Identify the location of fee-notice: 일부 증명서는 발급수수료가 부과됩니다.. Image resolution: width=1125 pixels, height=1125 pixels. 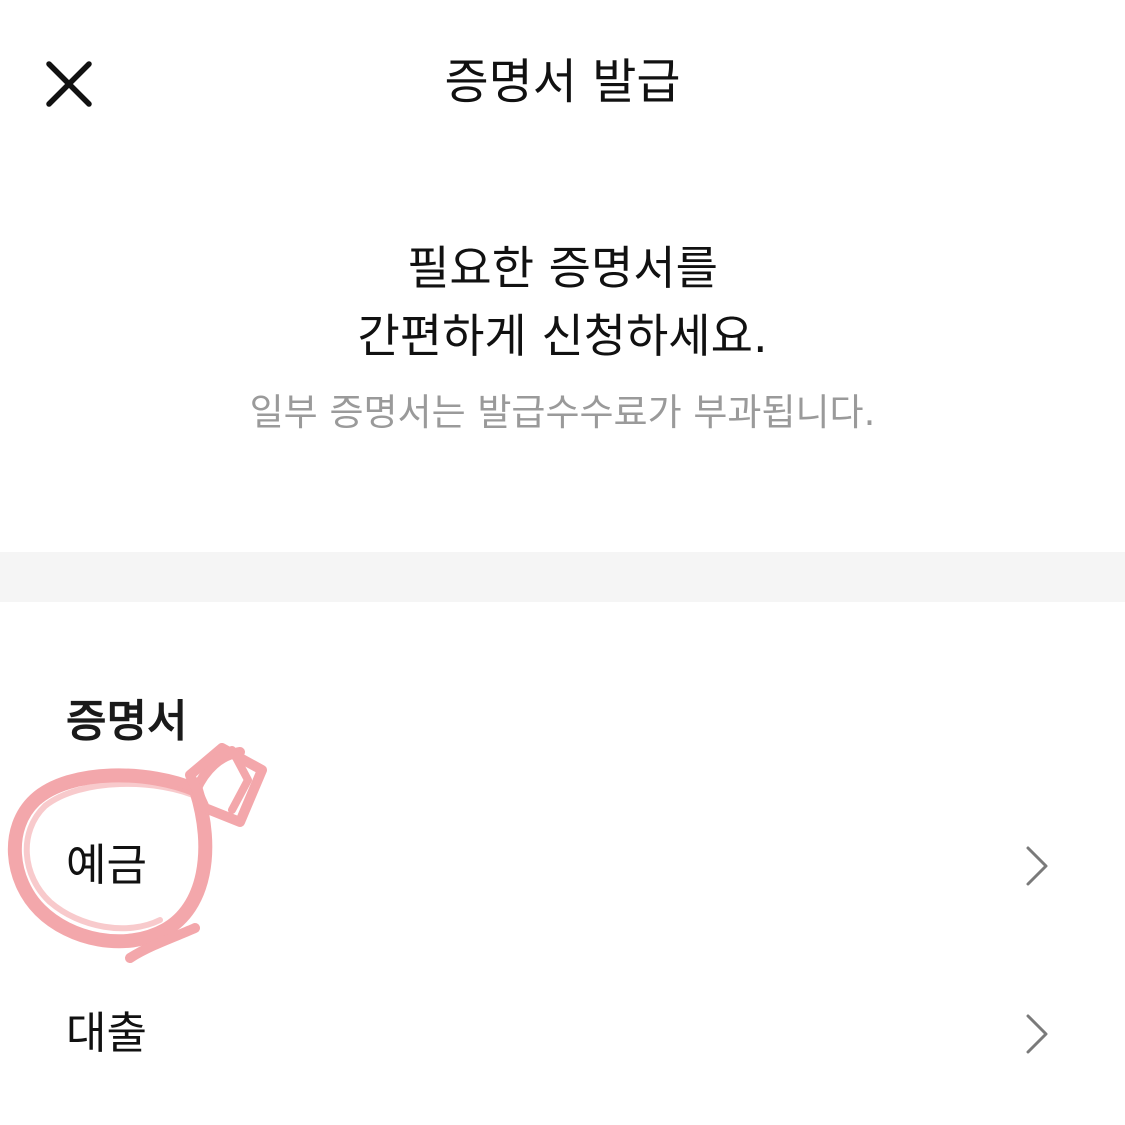
(562, 412).